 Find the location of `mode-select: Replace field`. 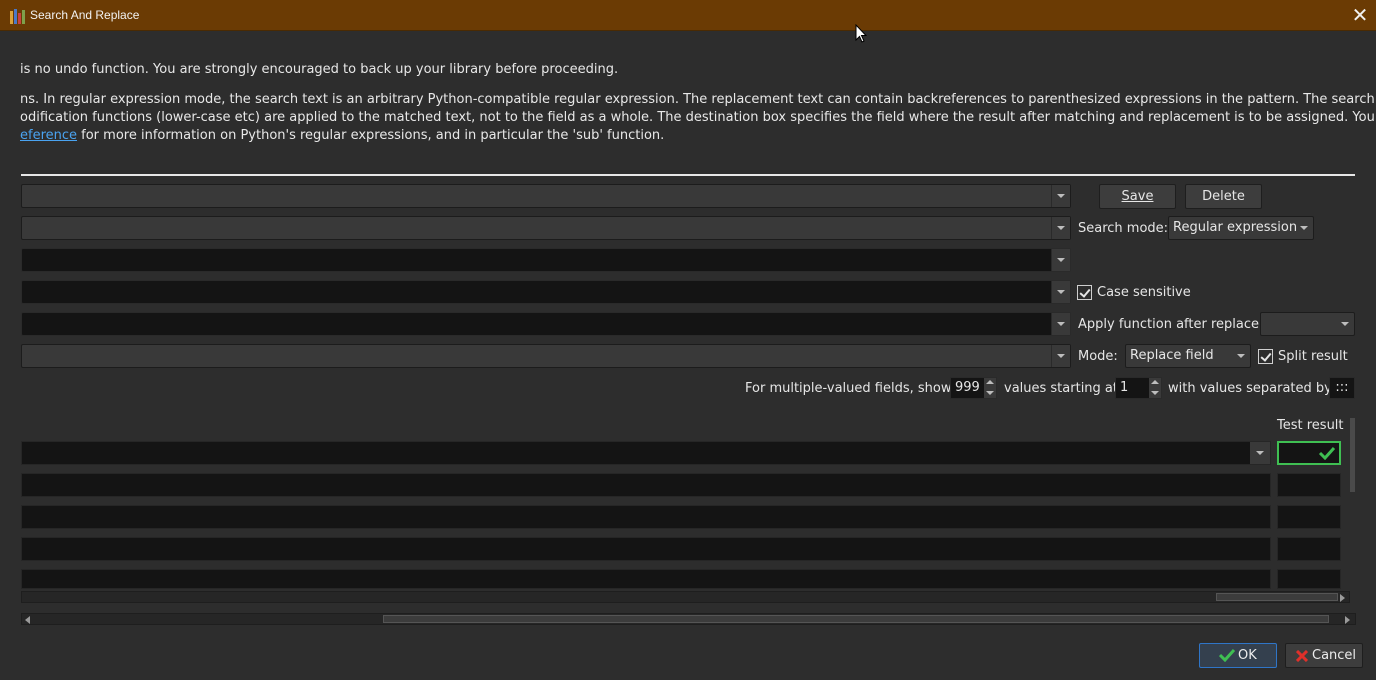

mode-select: Replace field is located at coordinates (1188, 356).